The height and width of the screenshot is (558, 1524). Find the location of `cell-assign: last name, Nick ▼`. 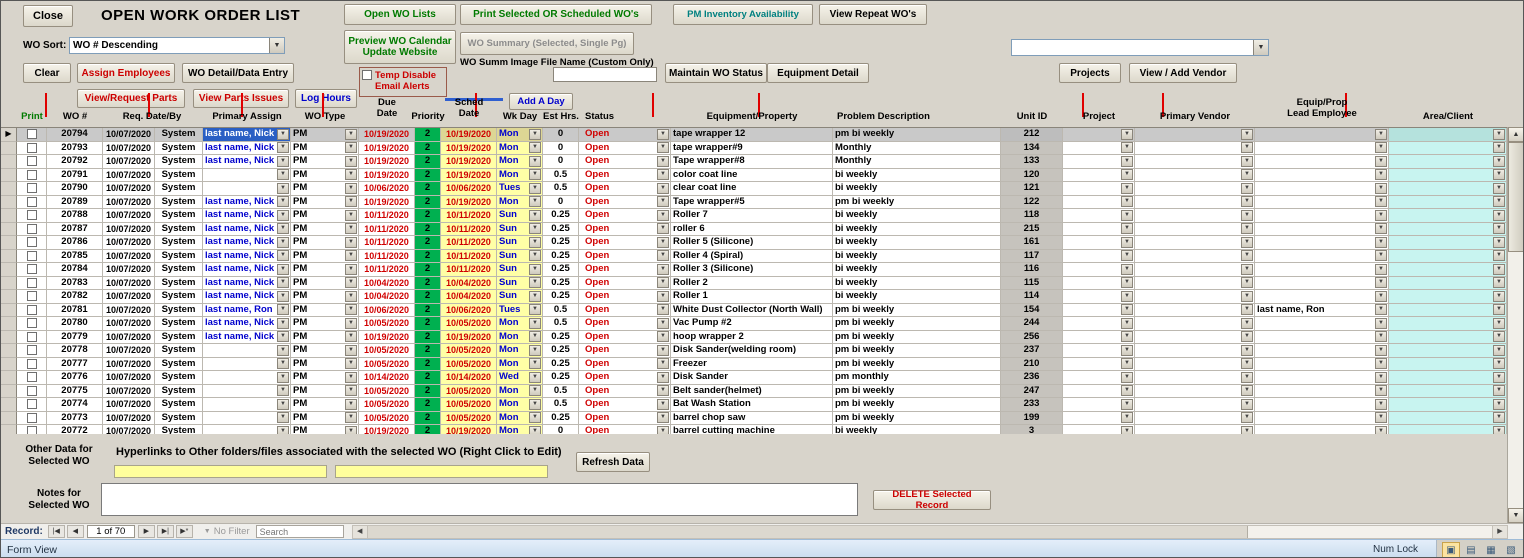

cell-assign: last name, Nick ▼ is located at coordinates (247, 148).